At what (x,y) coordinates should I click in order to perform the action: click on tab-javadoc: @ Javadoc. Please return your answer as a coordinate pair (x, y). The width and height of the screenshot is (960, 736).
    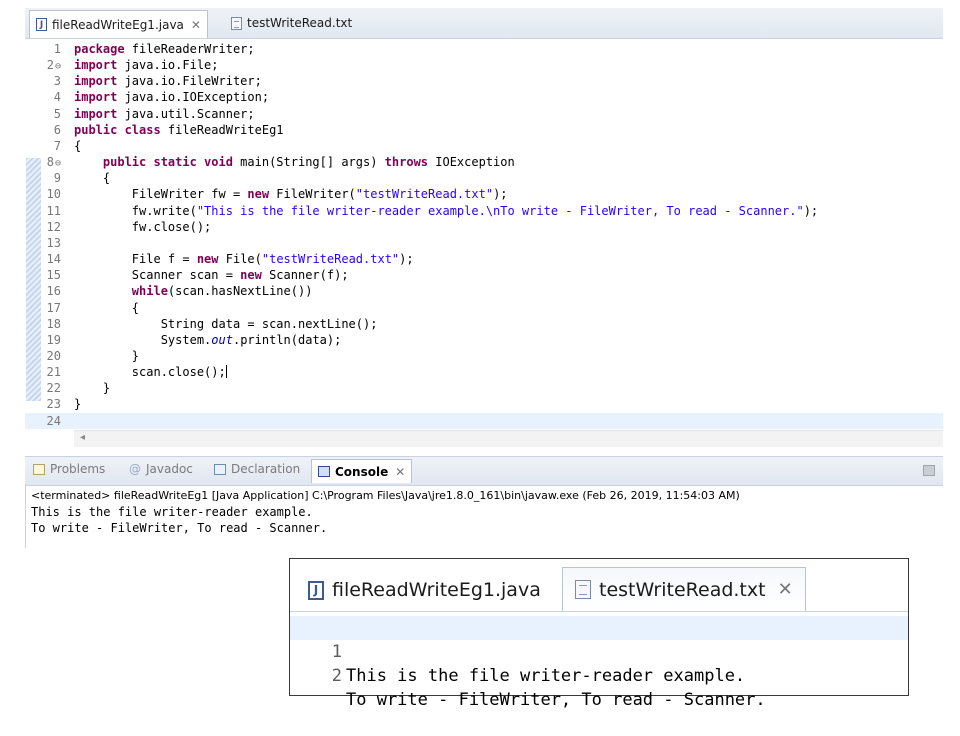
    Looking at the image, I should click on (161, 469).